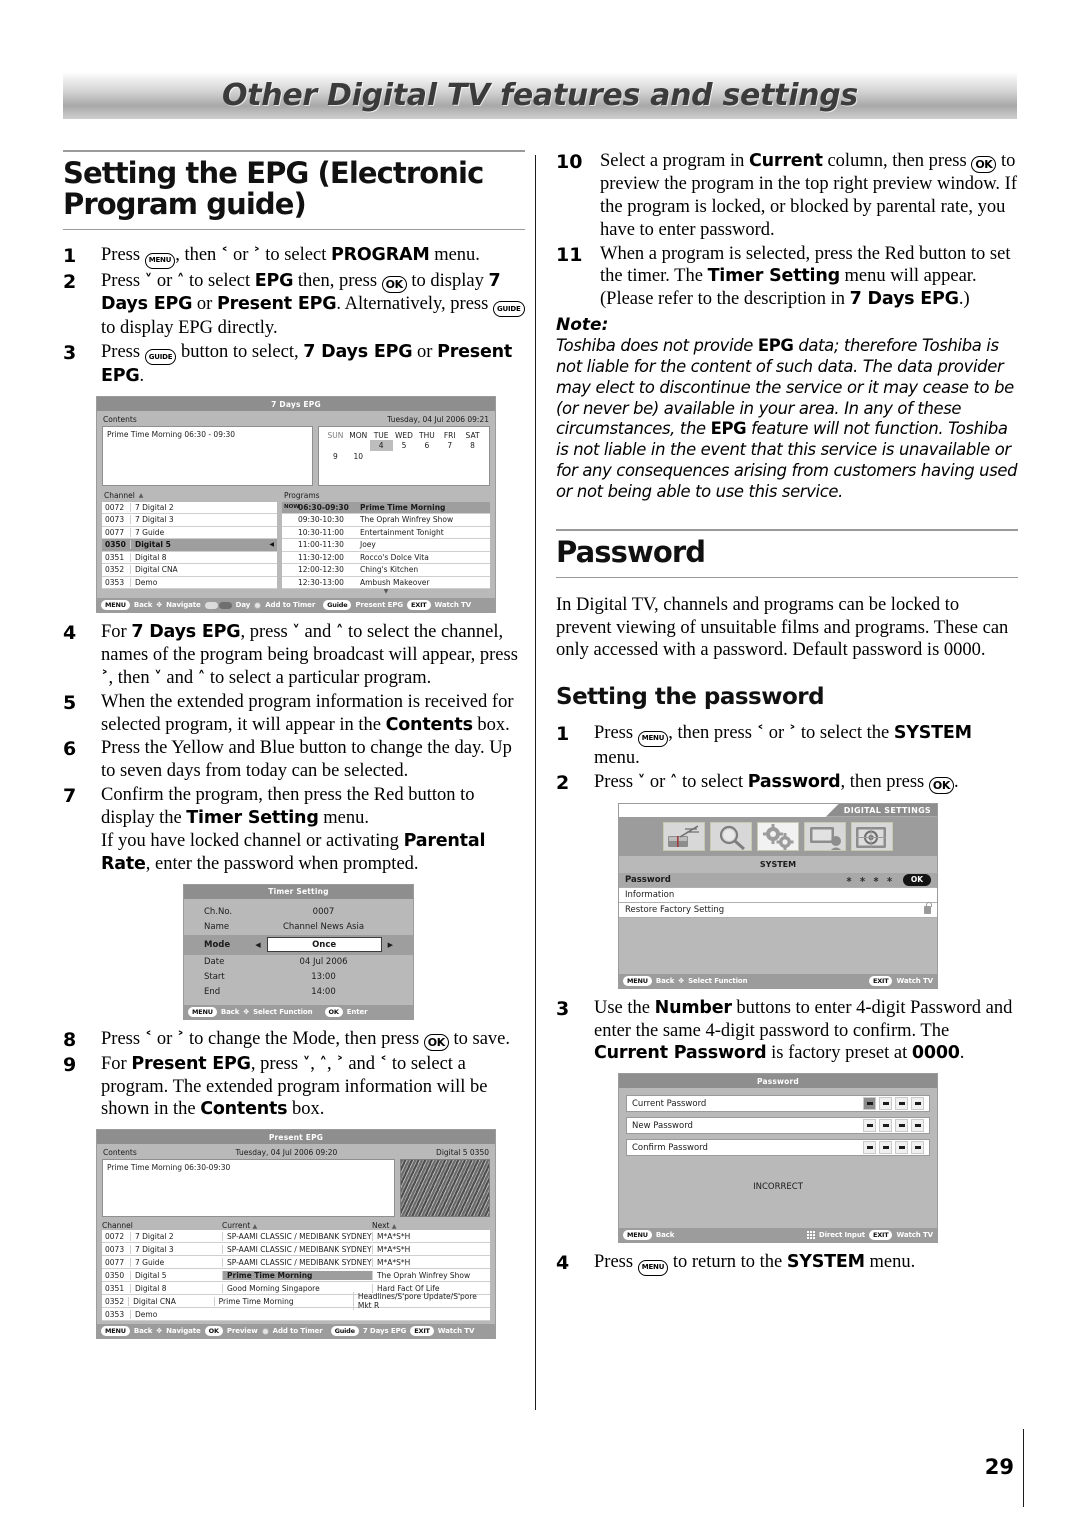  Describe the element at coordinates (358, 456) in the screenshot. I see `calendar-day: 10` at that location.